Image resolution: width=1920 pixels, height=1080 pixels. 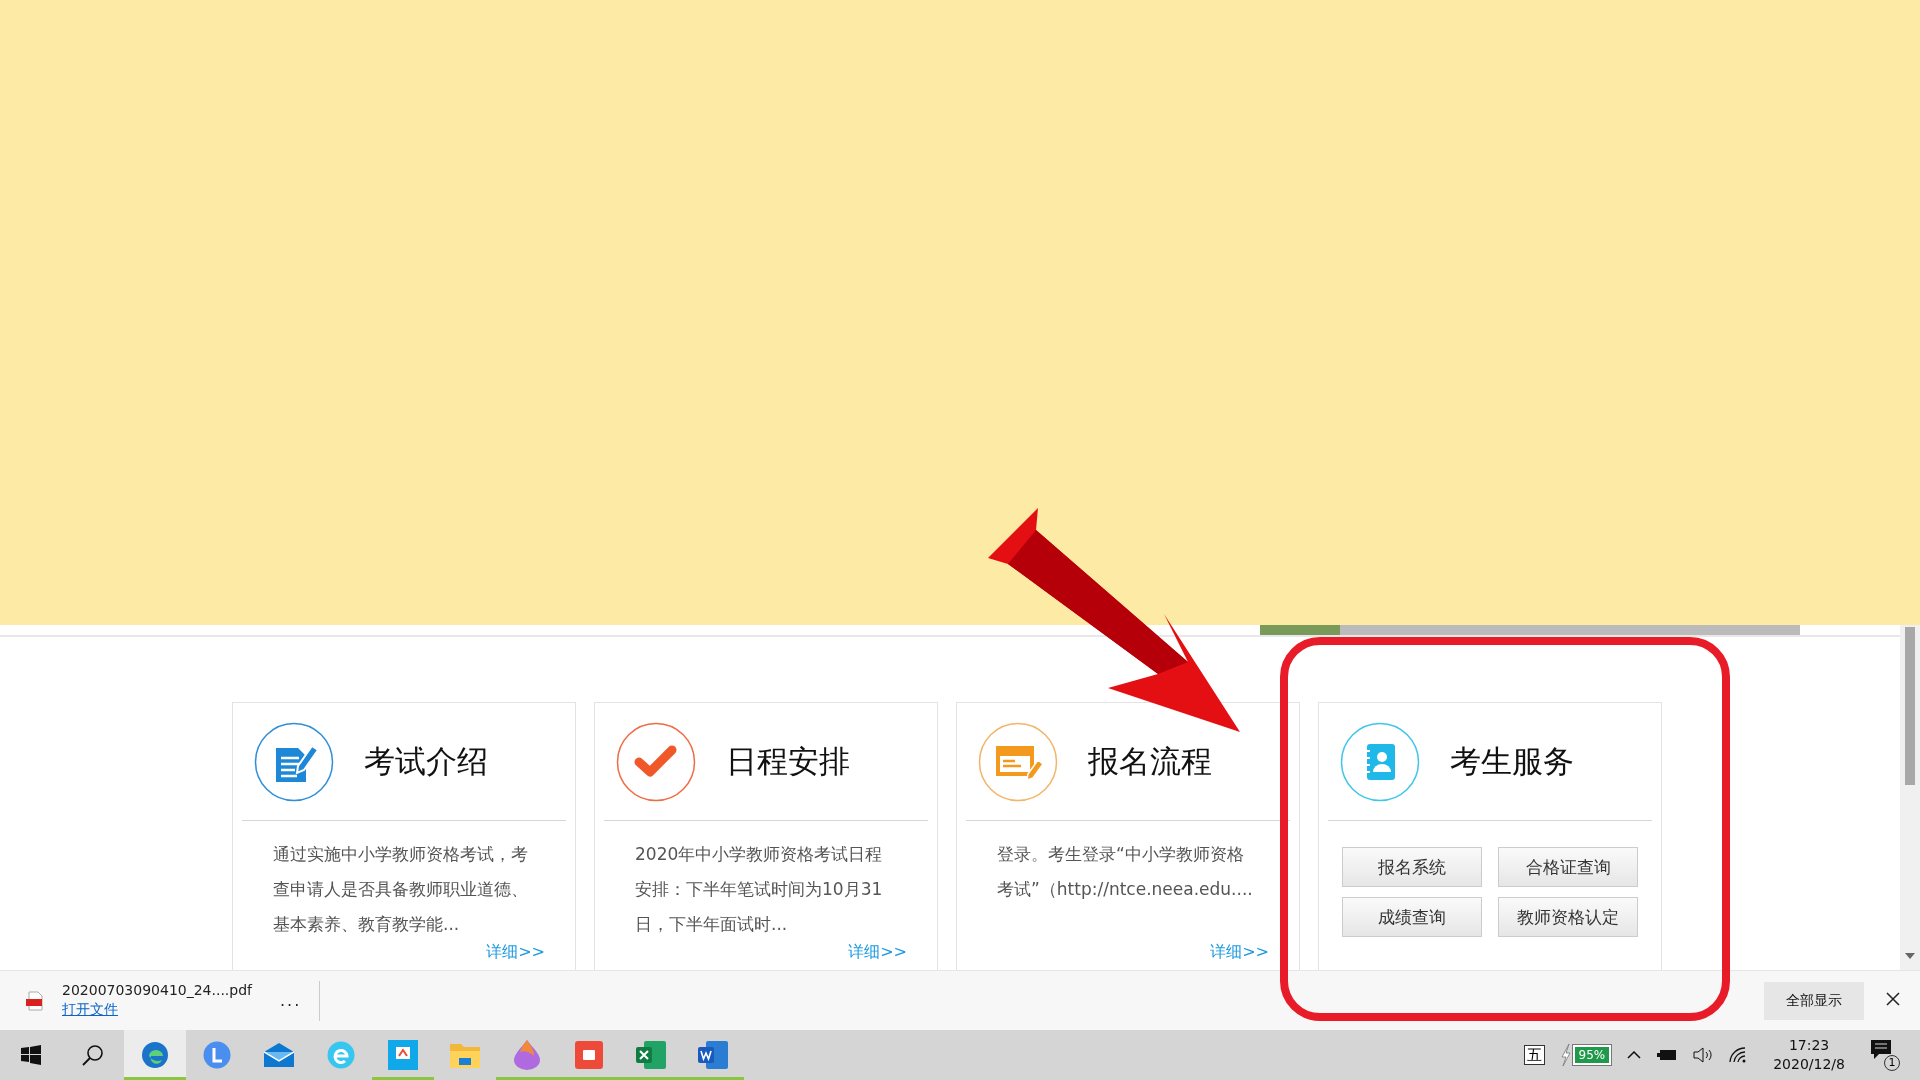 I want to click on scroll-down-icon, so click(x=1910, y=956).